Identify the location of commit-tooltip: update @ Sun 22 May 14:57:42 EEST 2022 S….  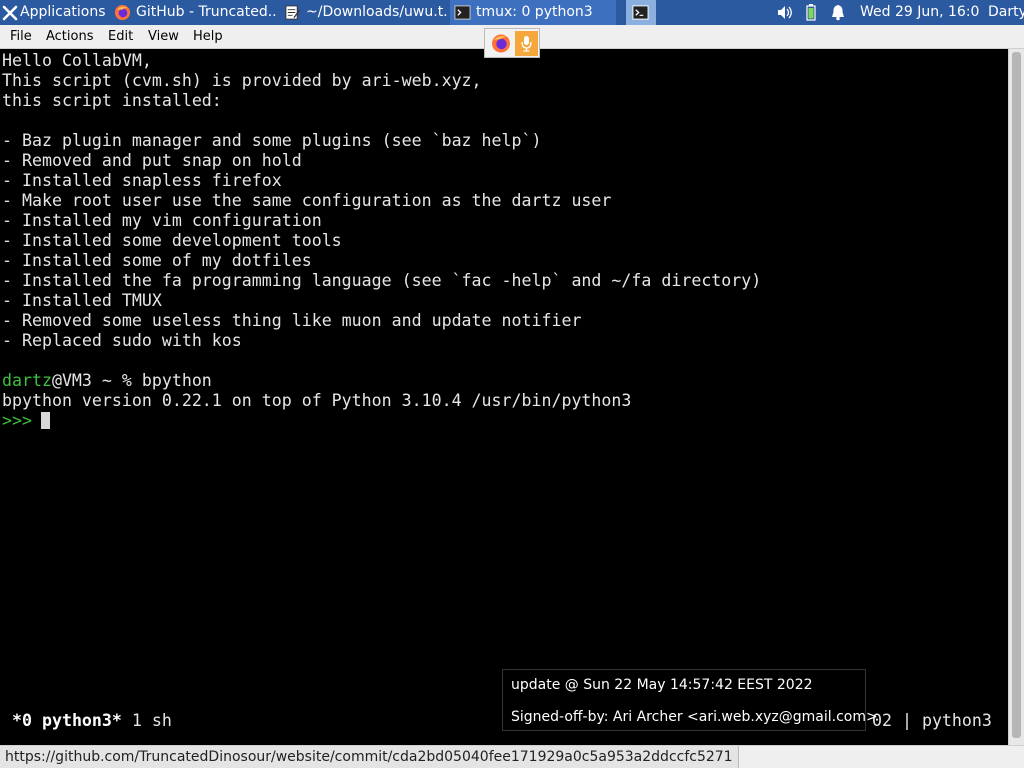
(684, 700).